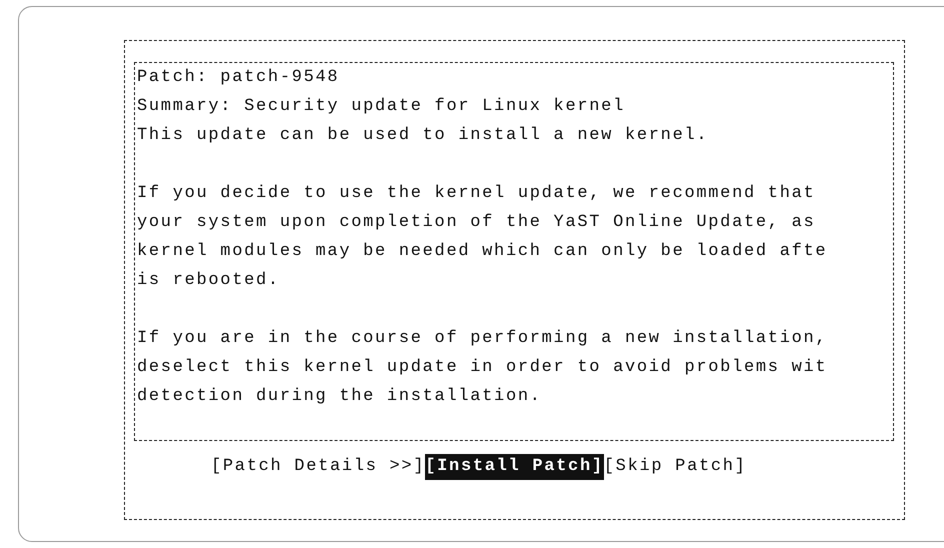 The image size is (944, 548). Describe the element at coordinates (208, 281) in the screenshot. I see `description-text: is rebooted.` at that location.